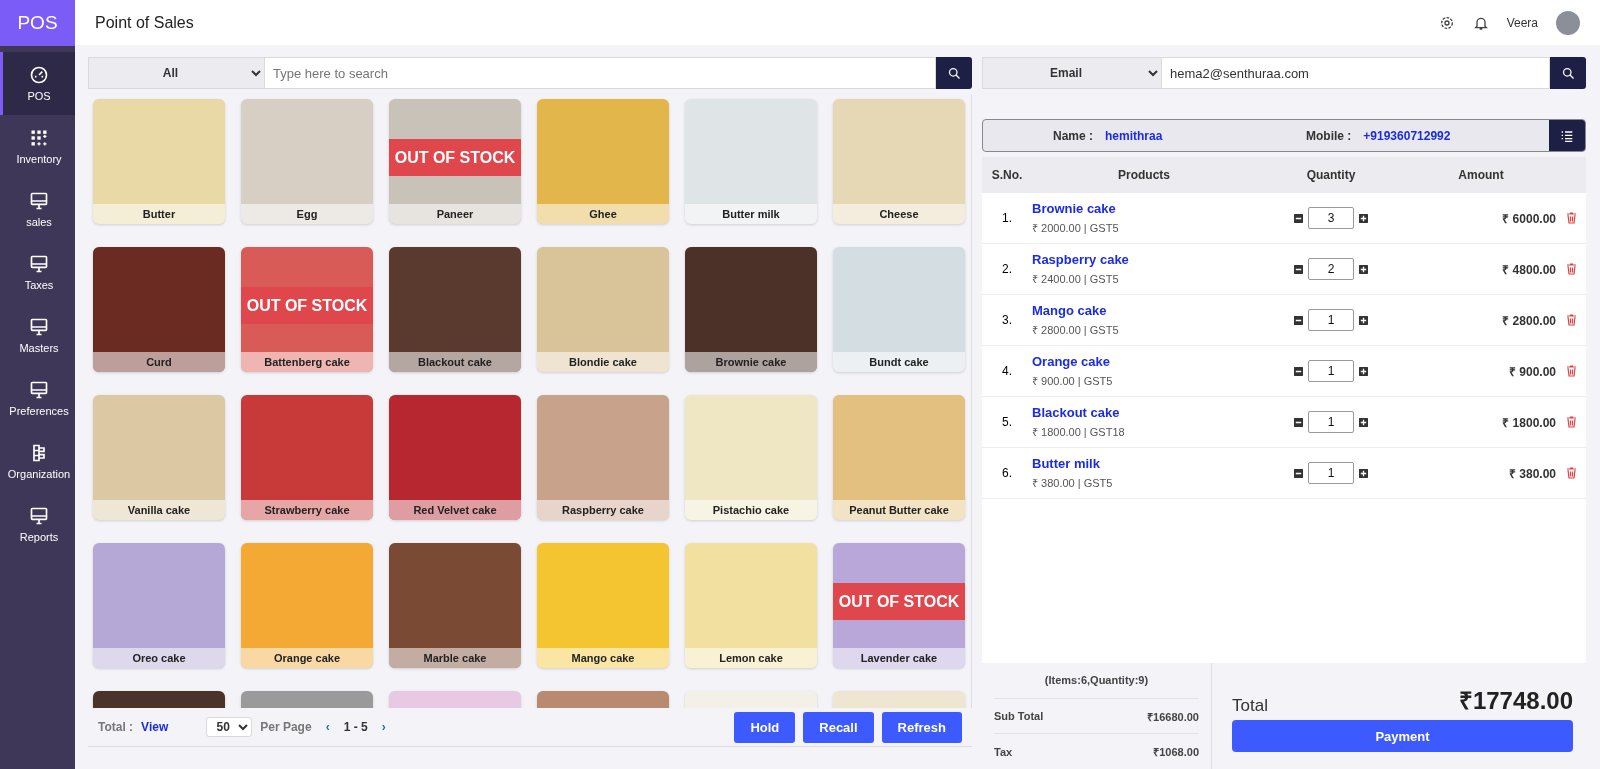 This screenshot has width=1600, height=769. I want to click on customer-search-field: hema2@senthuraa.com, so click(1356, 73).